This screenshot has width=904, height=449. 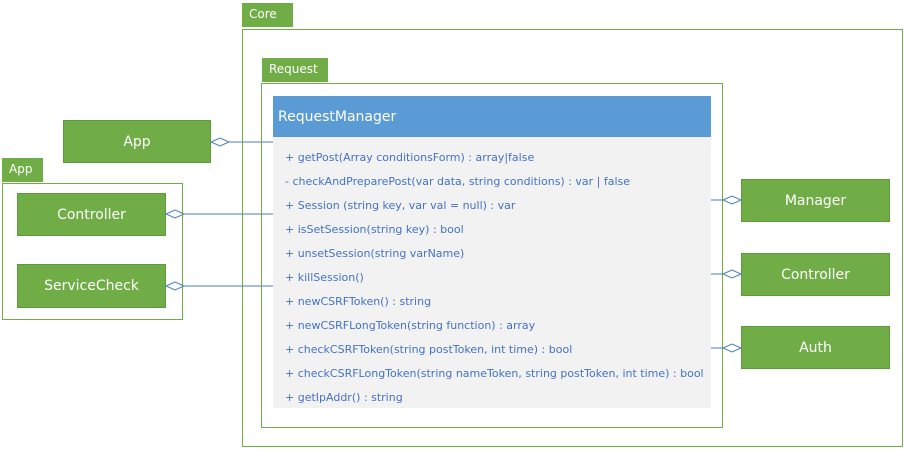 What do you see at coordinates (218, 214) in the screenshot?
I see `controller-left-aggregation-link` at bounding box center [218, 214].